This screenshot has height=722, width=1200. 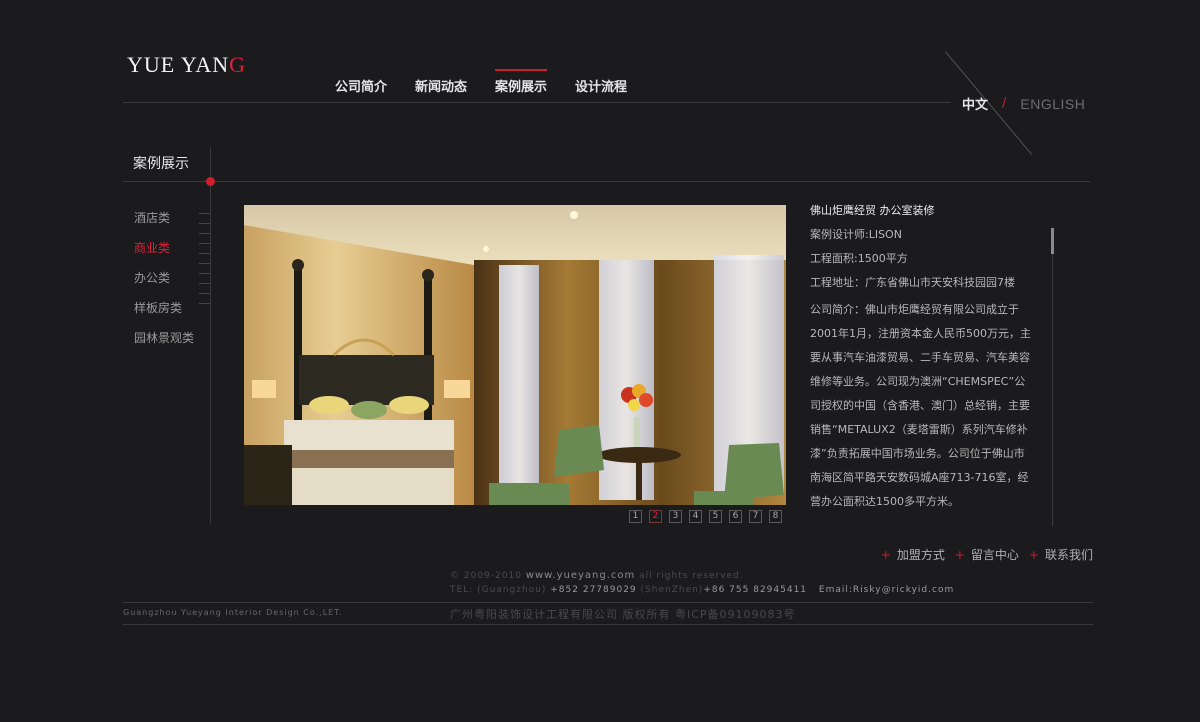 What do you see at coordinates (178, 64) in the screenshot?
I see `logo-text: YUE YAN` at bounding box center [178, 64].